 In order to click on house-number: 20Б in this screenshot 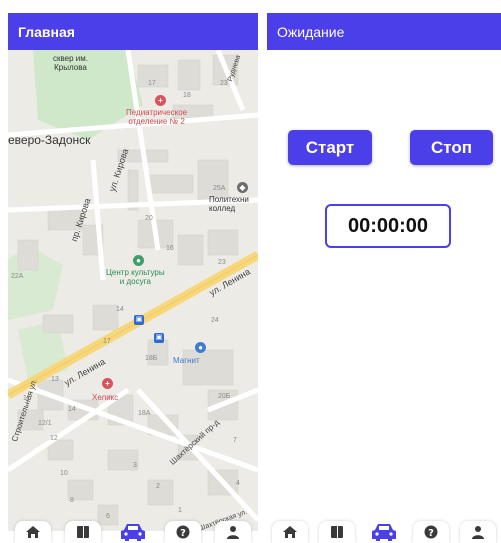, I will do `click(224, 396)`.